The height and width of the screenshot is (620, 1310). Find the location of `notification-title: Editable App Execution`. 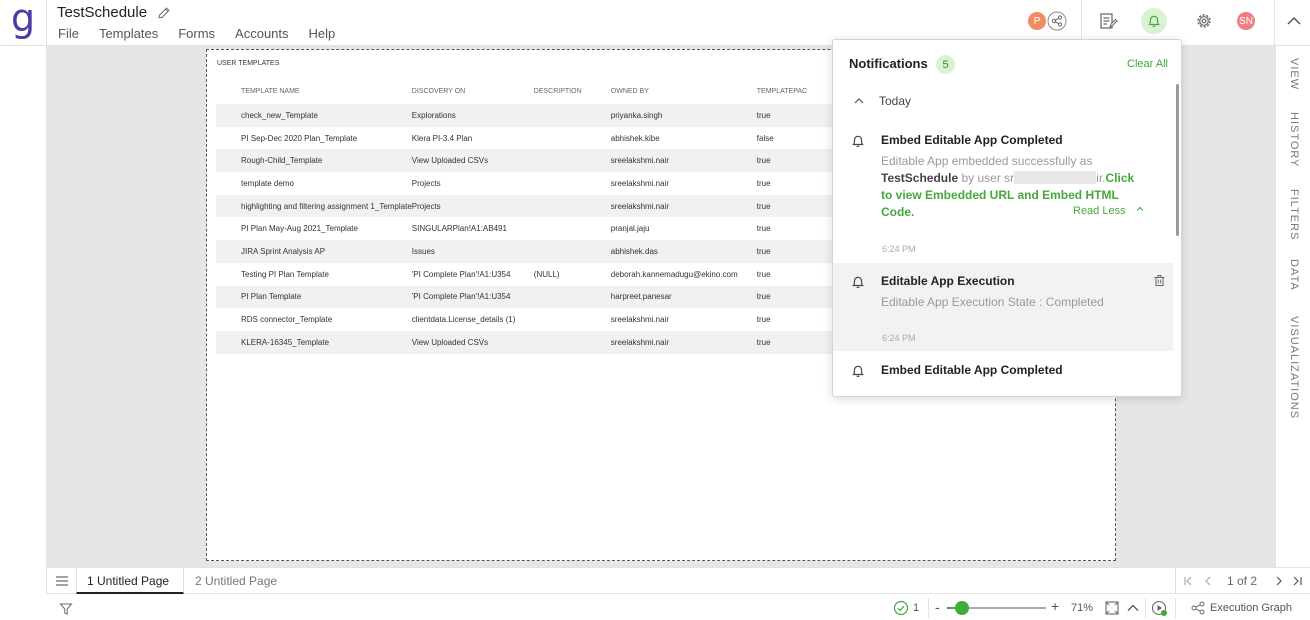

notification-title: Editable App Execution is located at coordinates (948, 281).